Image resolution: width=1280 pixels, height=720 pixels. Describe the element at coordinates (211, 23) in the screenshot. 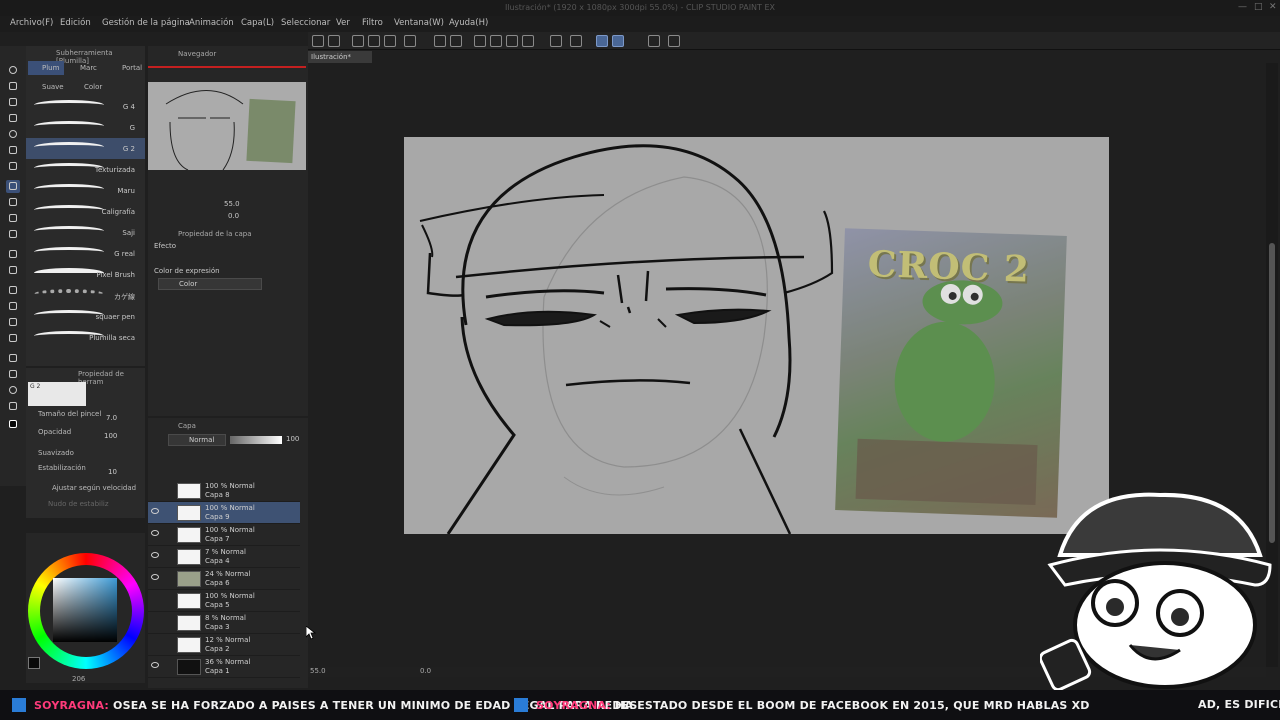

I see `menu-animacion: Animación` at that location.